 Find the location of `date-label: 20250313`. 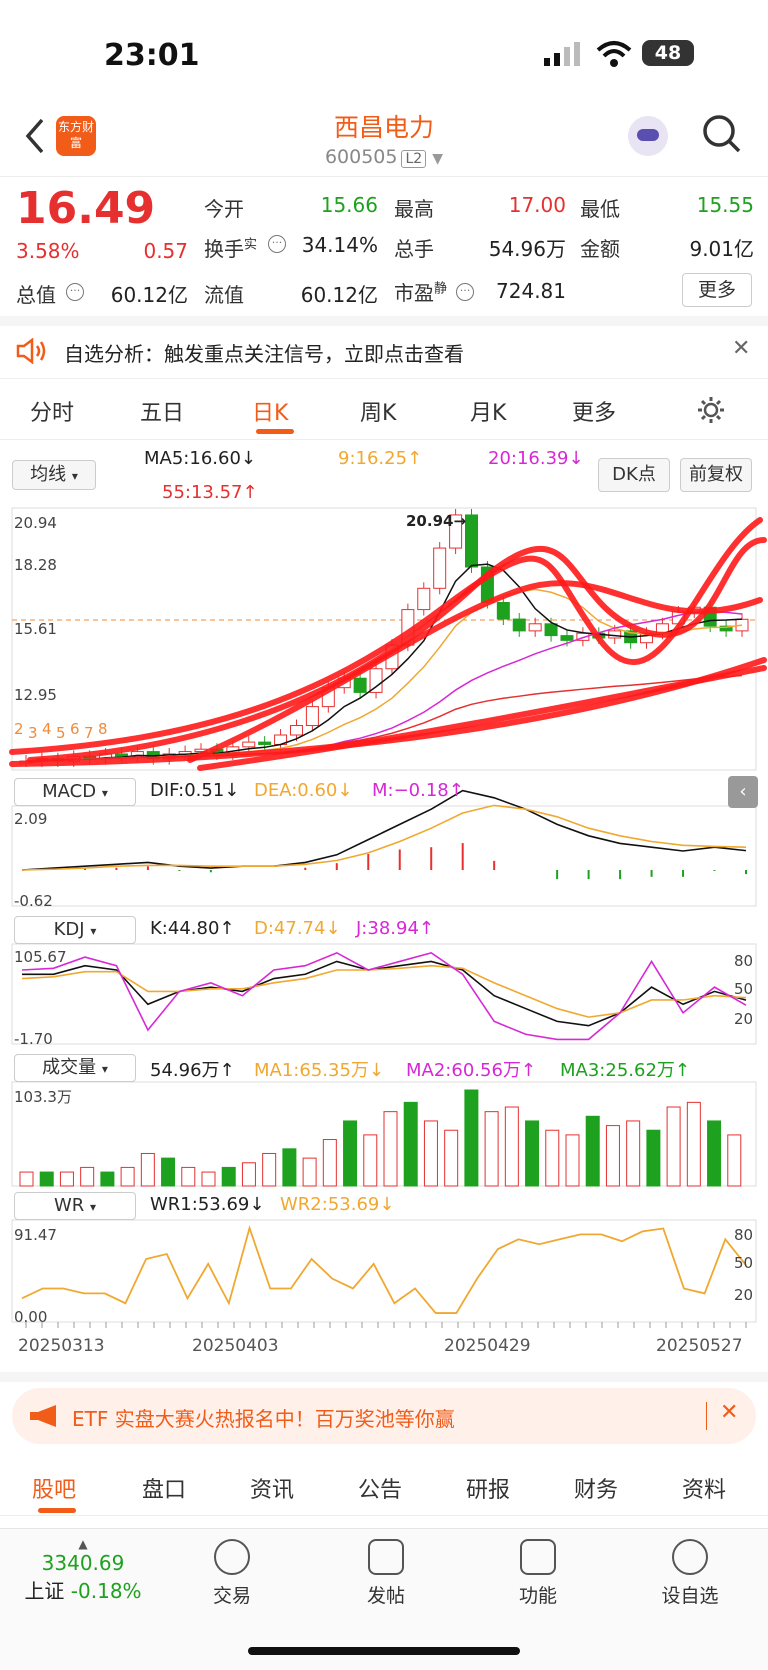

date-label: 20250313 is located at coordinates (61, 1346).